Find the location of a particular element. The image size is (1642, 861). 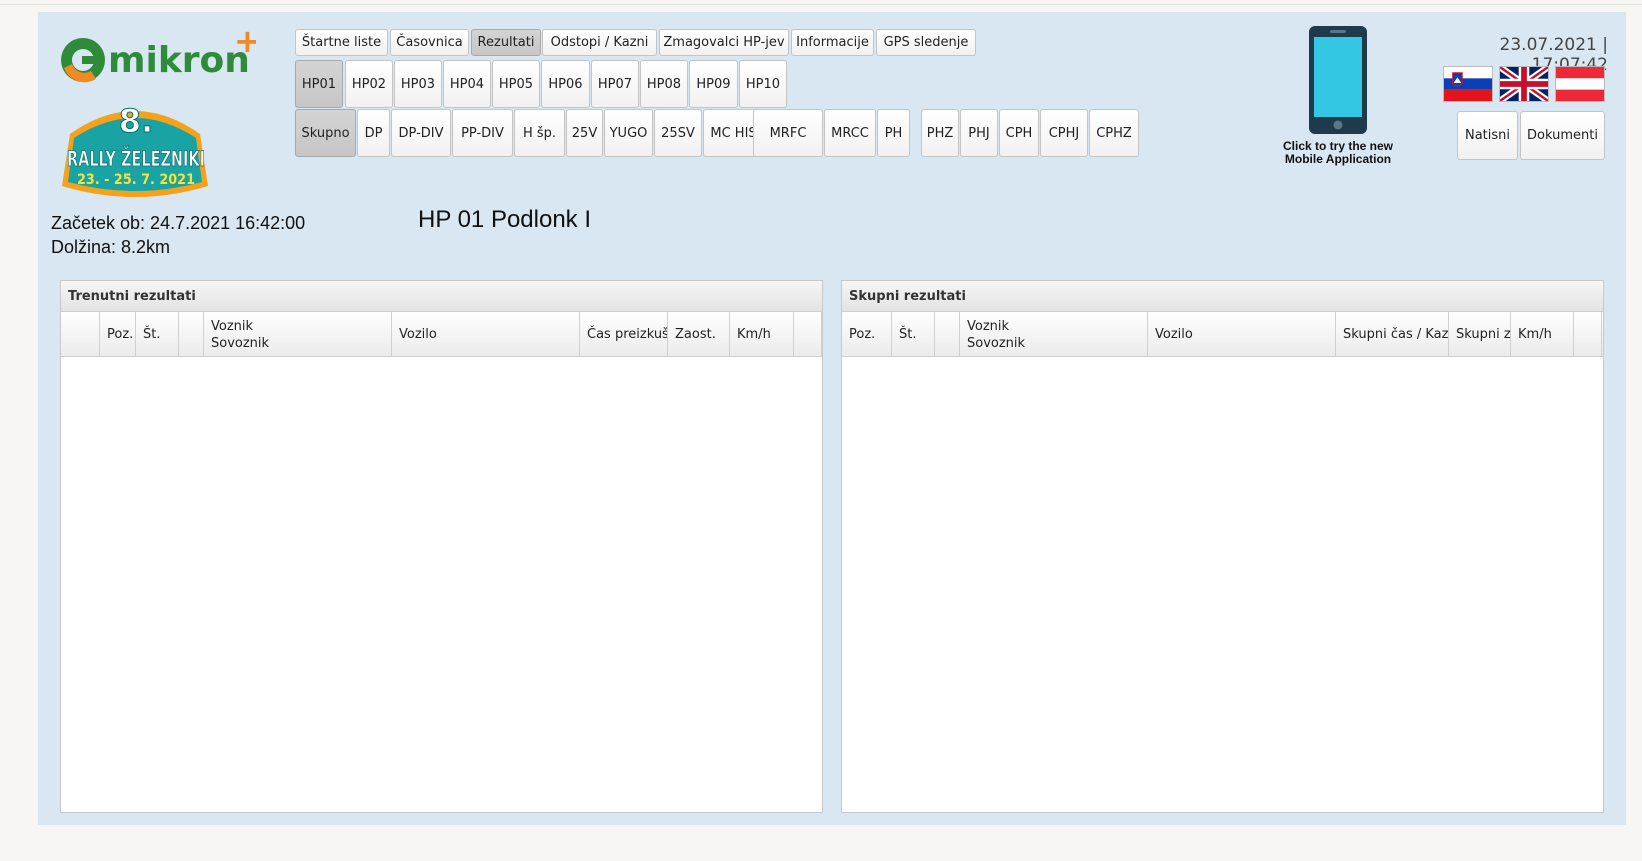

col-gap: Zaost. is located at coordinates (699, 334).